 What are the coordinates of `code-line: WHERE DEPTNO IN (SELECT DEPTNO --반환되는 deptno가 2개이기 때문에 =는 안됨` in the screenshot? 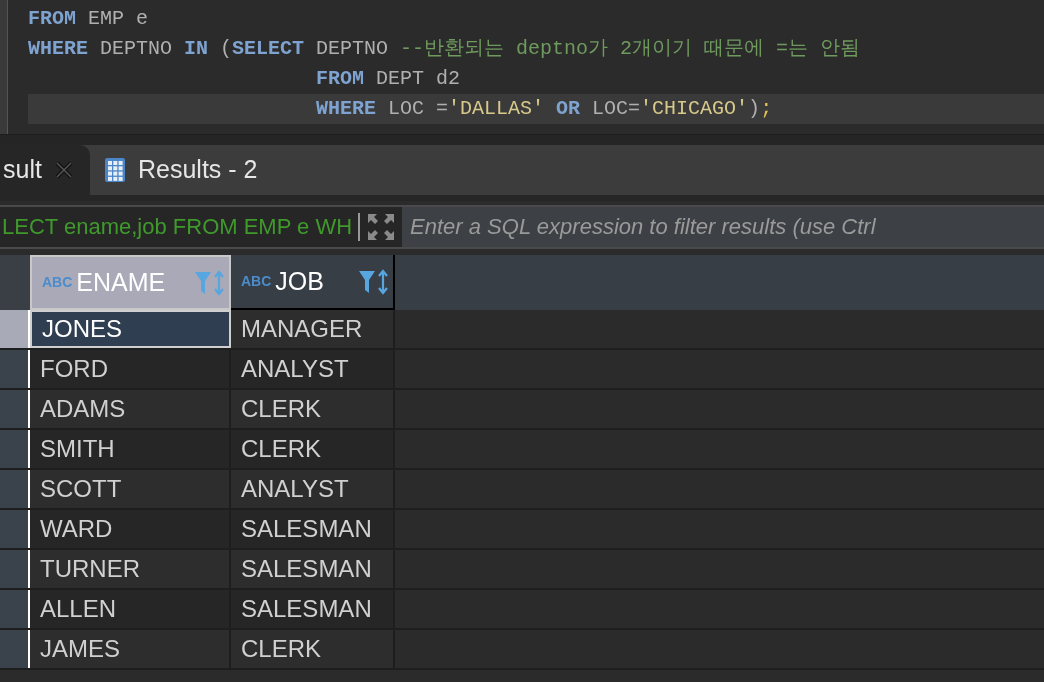 It's located at (444, 49).